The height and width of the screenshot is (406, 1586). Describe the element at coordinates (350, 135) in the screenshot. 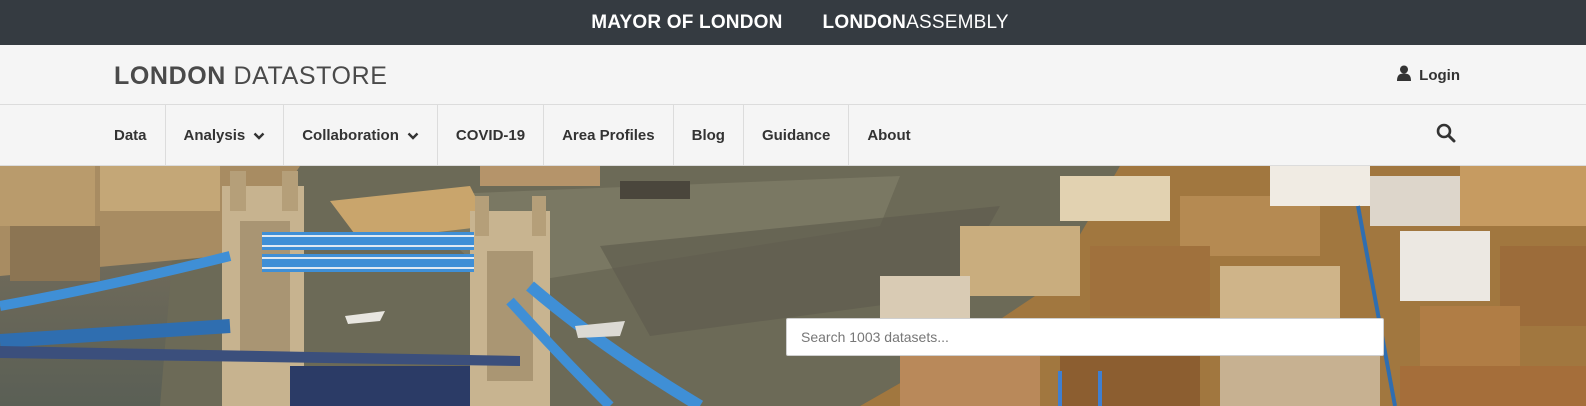

I see `nav-item-label: Collaboration` at that location.